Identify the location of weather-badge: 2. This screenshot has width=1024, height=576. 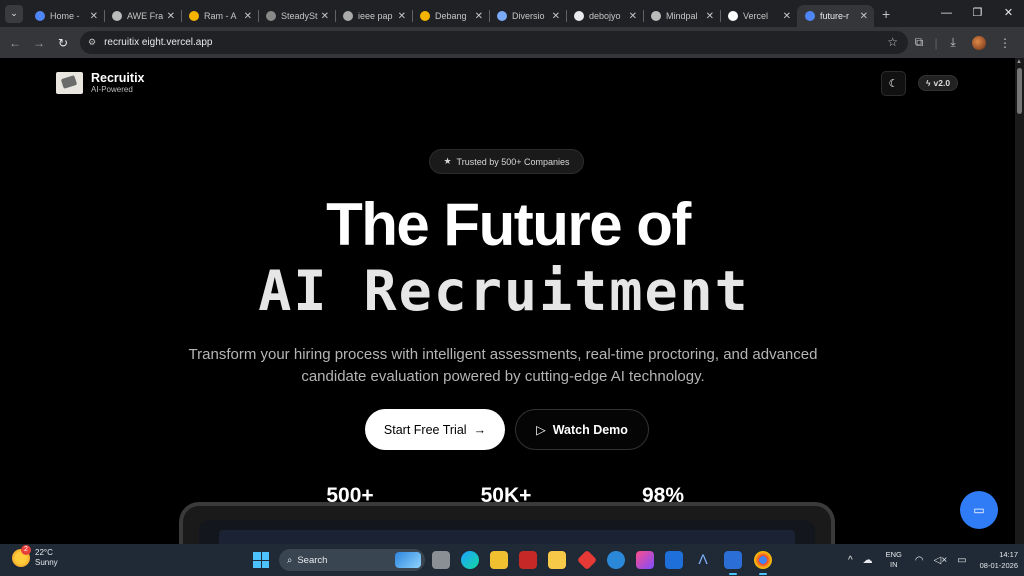
(26, 550).